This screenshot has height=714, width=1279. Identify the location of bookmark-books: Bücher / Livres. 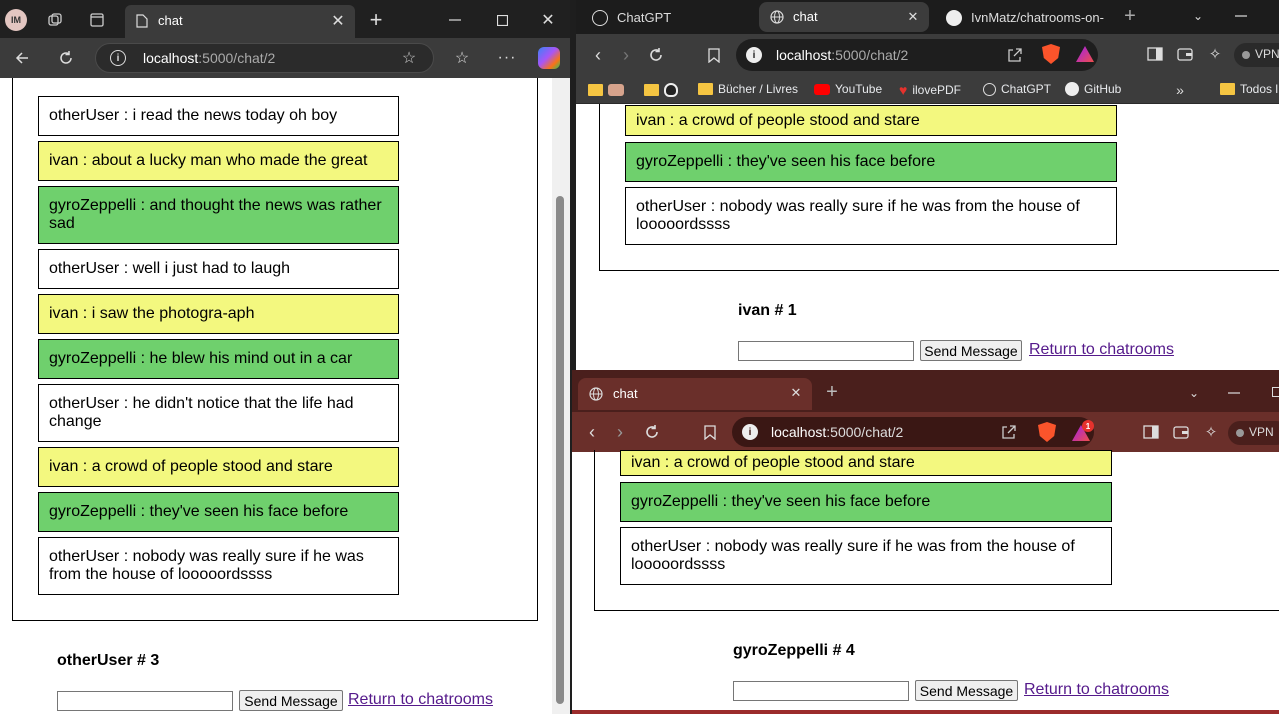
(748, 89).